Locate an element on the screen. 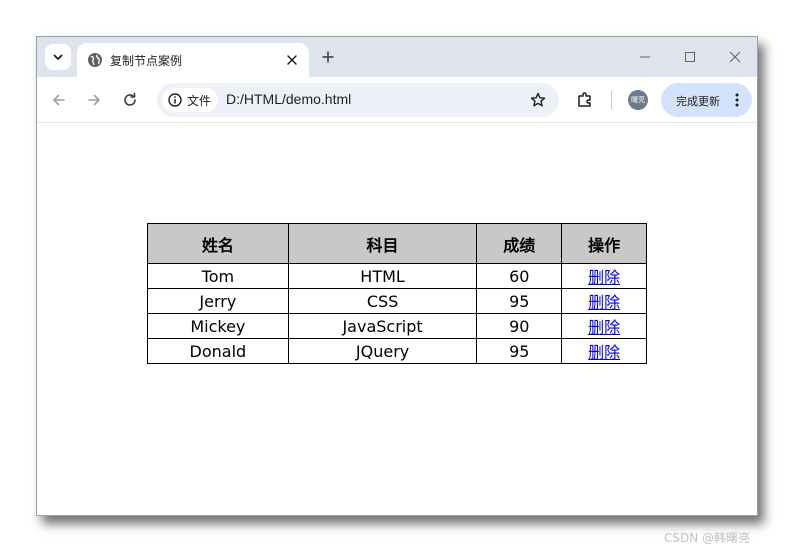 The width and height of the screenshot is (794, 551). cell-name: Donald is located at coordinates (218, 351).